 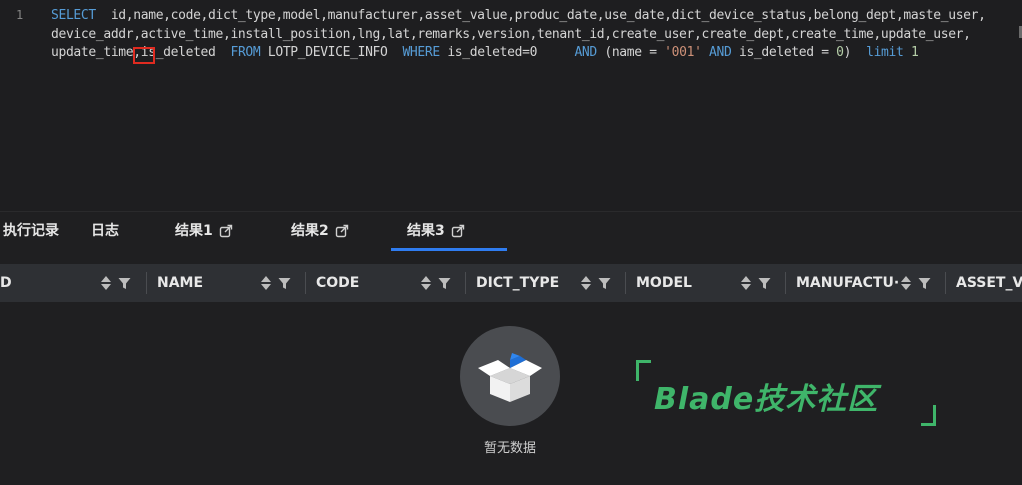 What do you see at coordinates (585, 52) in the screenshot?
I see `sql-keyword-and-1: AND` at bounding box center [585, 52].